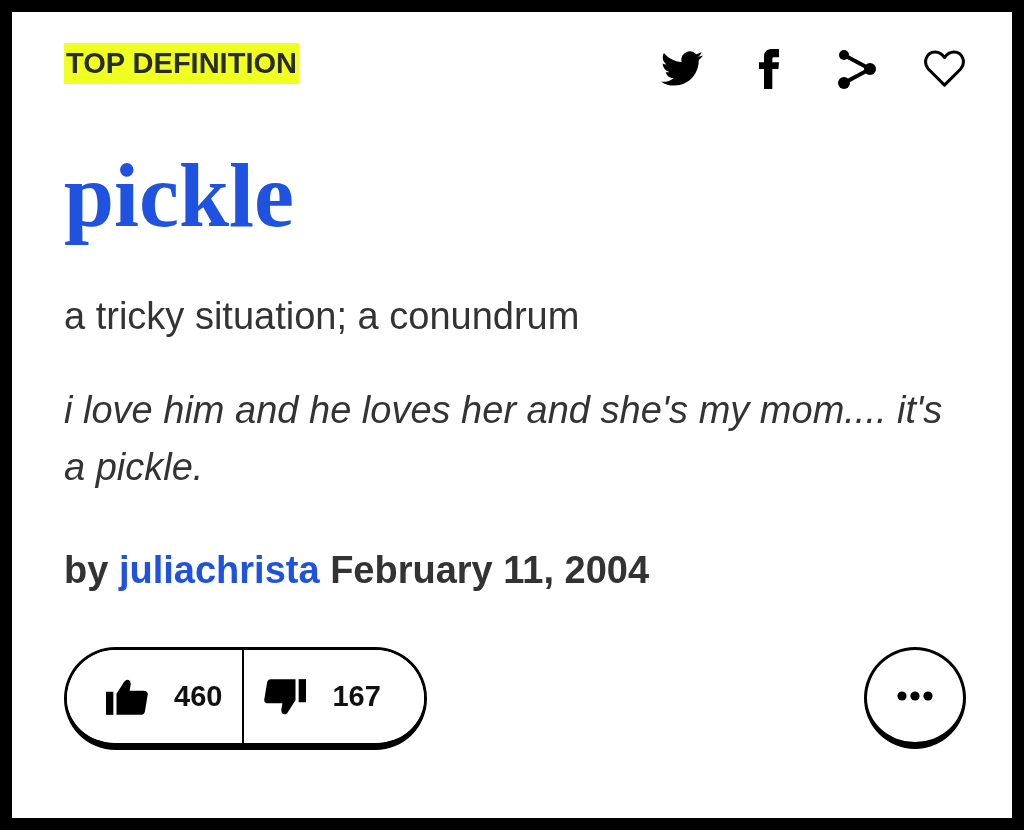 This screenshot has width=1024, height=830. What do you see at coordinates (127, 696) in the screenshot?
I see `thumbs-up-icon` at bounding box center [127, 696].